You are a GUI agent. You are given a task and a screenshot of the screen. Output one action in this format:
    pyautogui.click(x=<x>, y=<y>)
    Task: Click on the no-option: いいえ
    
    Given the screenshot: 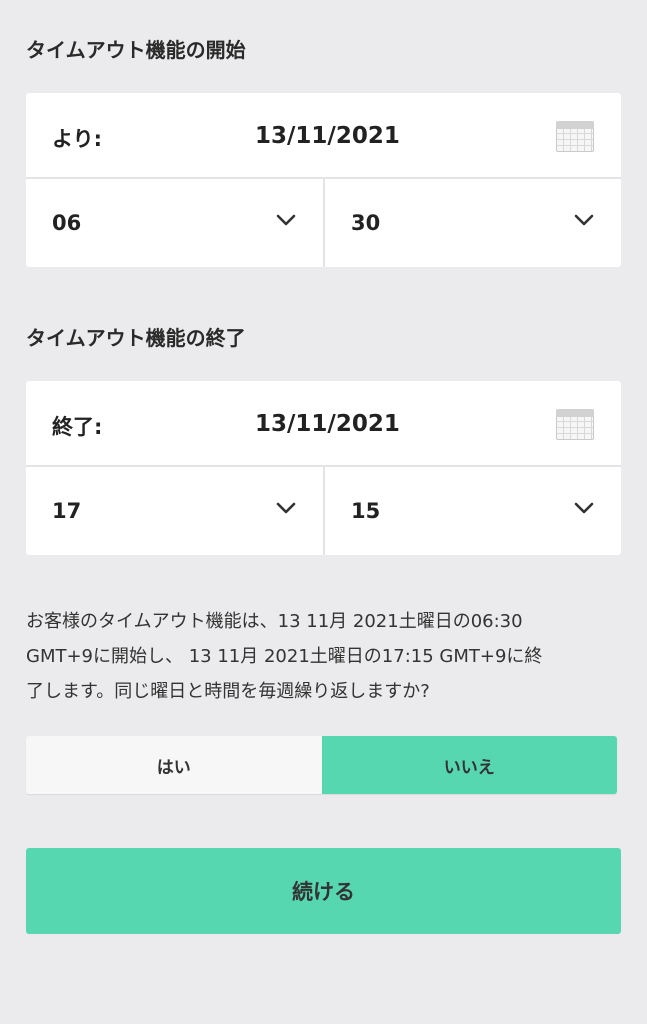 What is the action you would take?
    pyautogui.click(x=469, y=765)
    